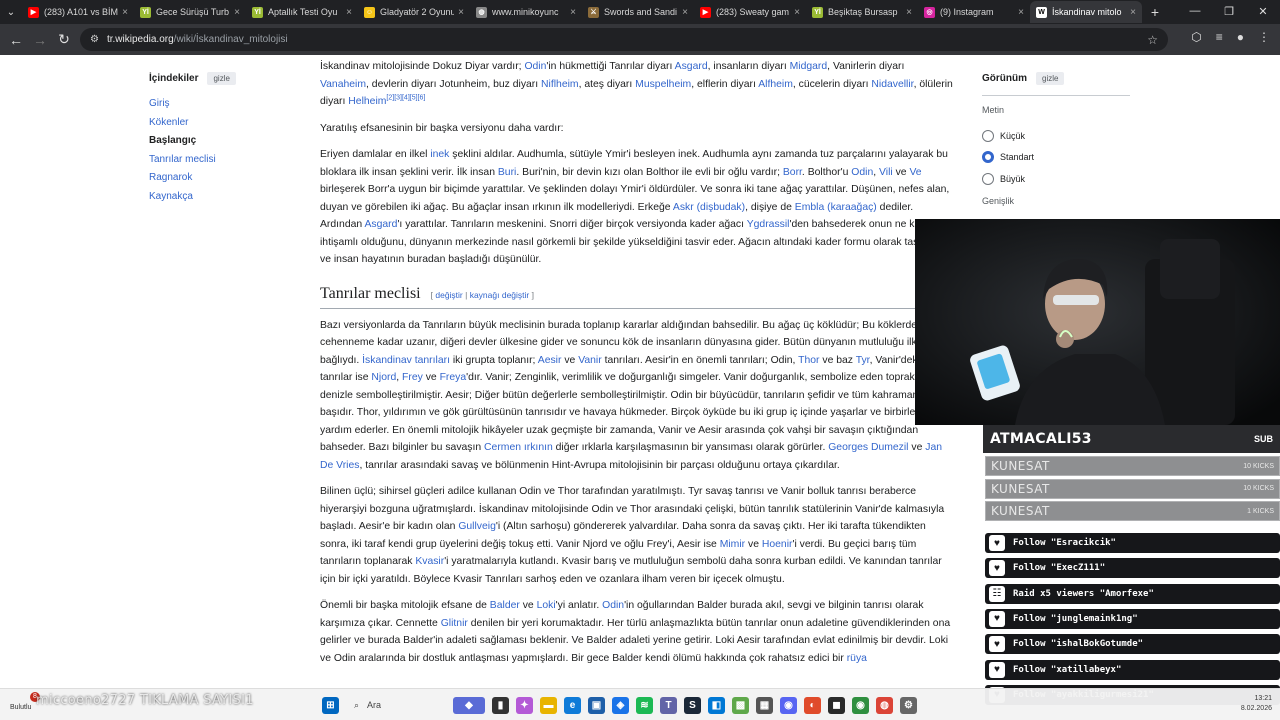 The height and width of the screenshot is (720, 1280). What do you see at coordinates (406, 360) in the screenshot?
I see `wiki-link: İskandinav tanrıları` at bounding box center [406, 360].